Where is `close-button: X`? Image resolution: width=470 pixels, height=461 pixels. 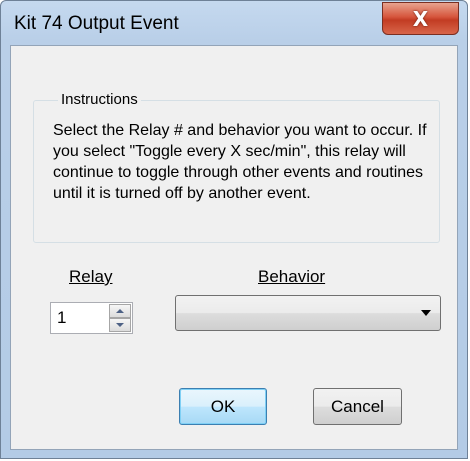
close-button: X is located at coordinates (420, 18).